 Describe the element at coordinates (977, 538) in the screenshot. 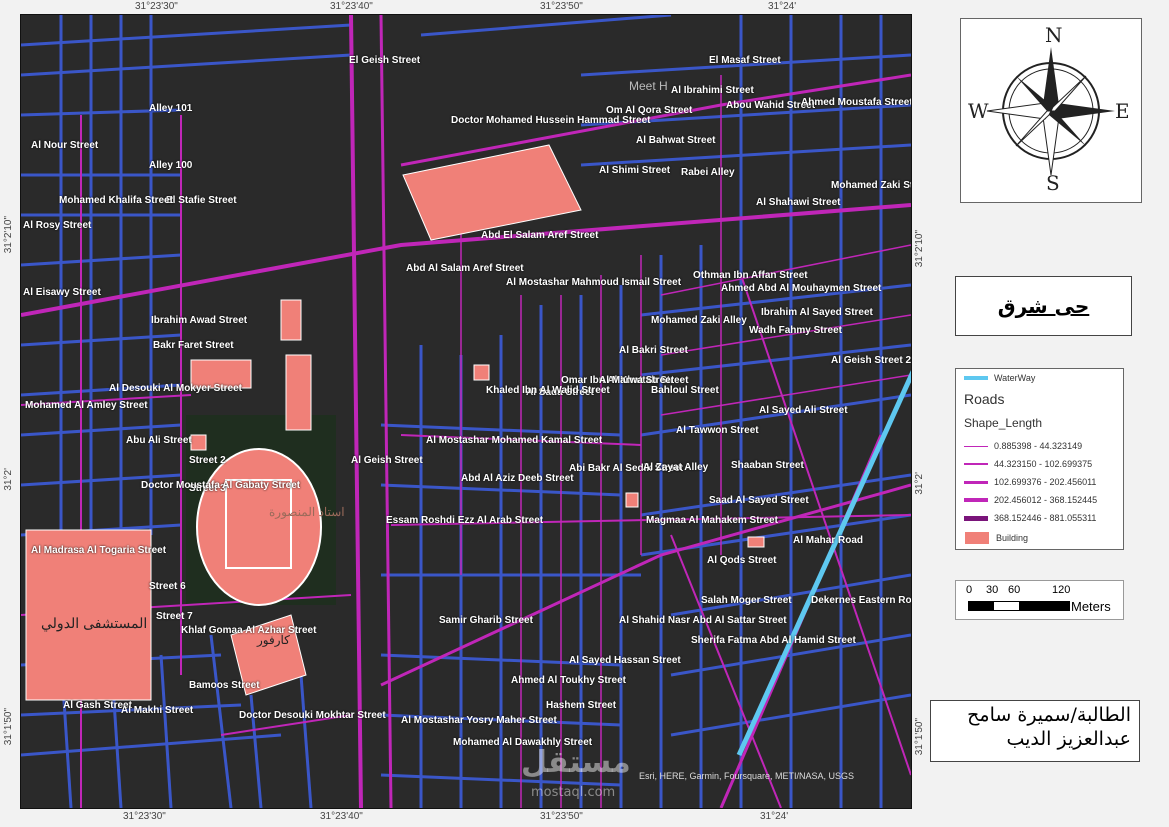

I see `building-swatch` at that location.